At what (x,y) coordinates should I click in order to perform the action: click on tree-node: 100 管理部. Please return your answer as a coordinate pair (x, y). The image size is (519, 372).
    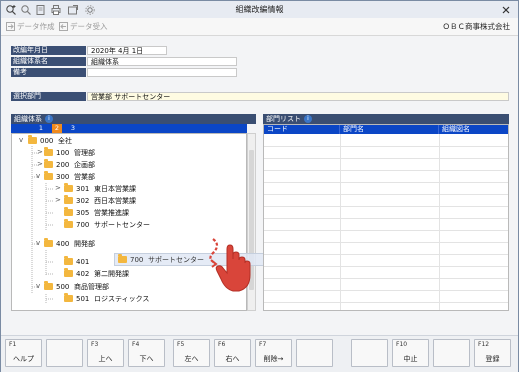
    Looking at the image, I should click on (69, 152).